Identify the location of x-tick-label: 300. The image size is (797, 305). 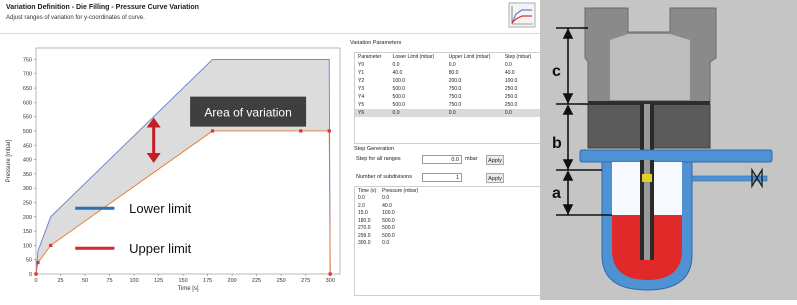
(330, 281).